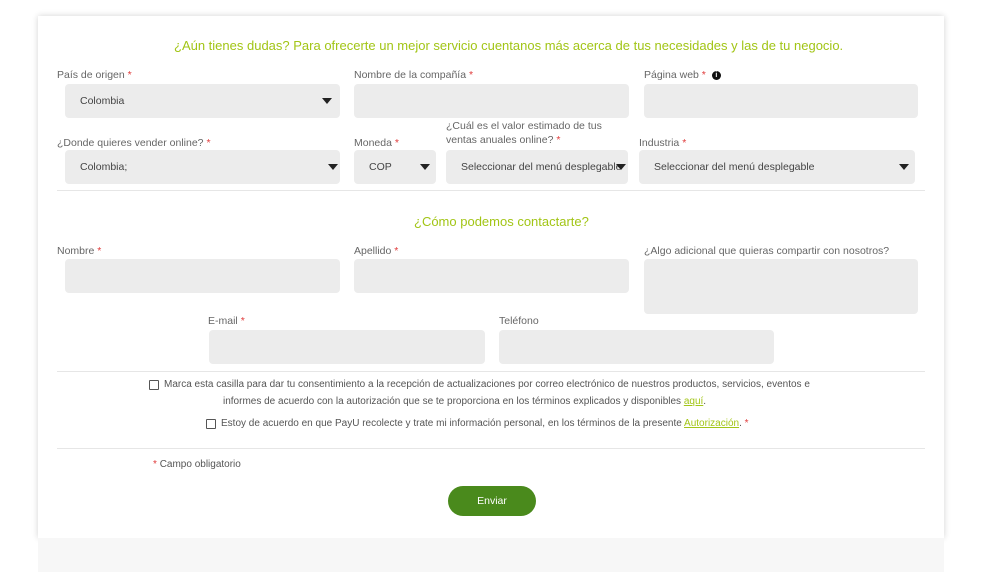  Describe the element at coordinates (376, 143) in the screenshot. I see `moneda-label: Moneda *` at that location.